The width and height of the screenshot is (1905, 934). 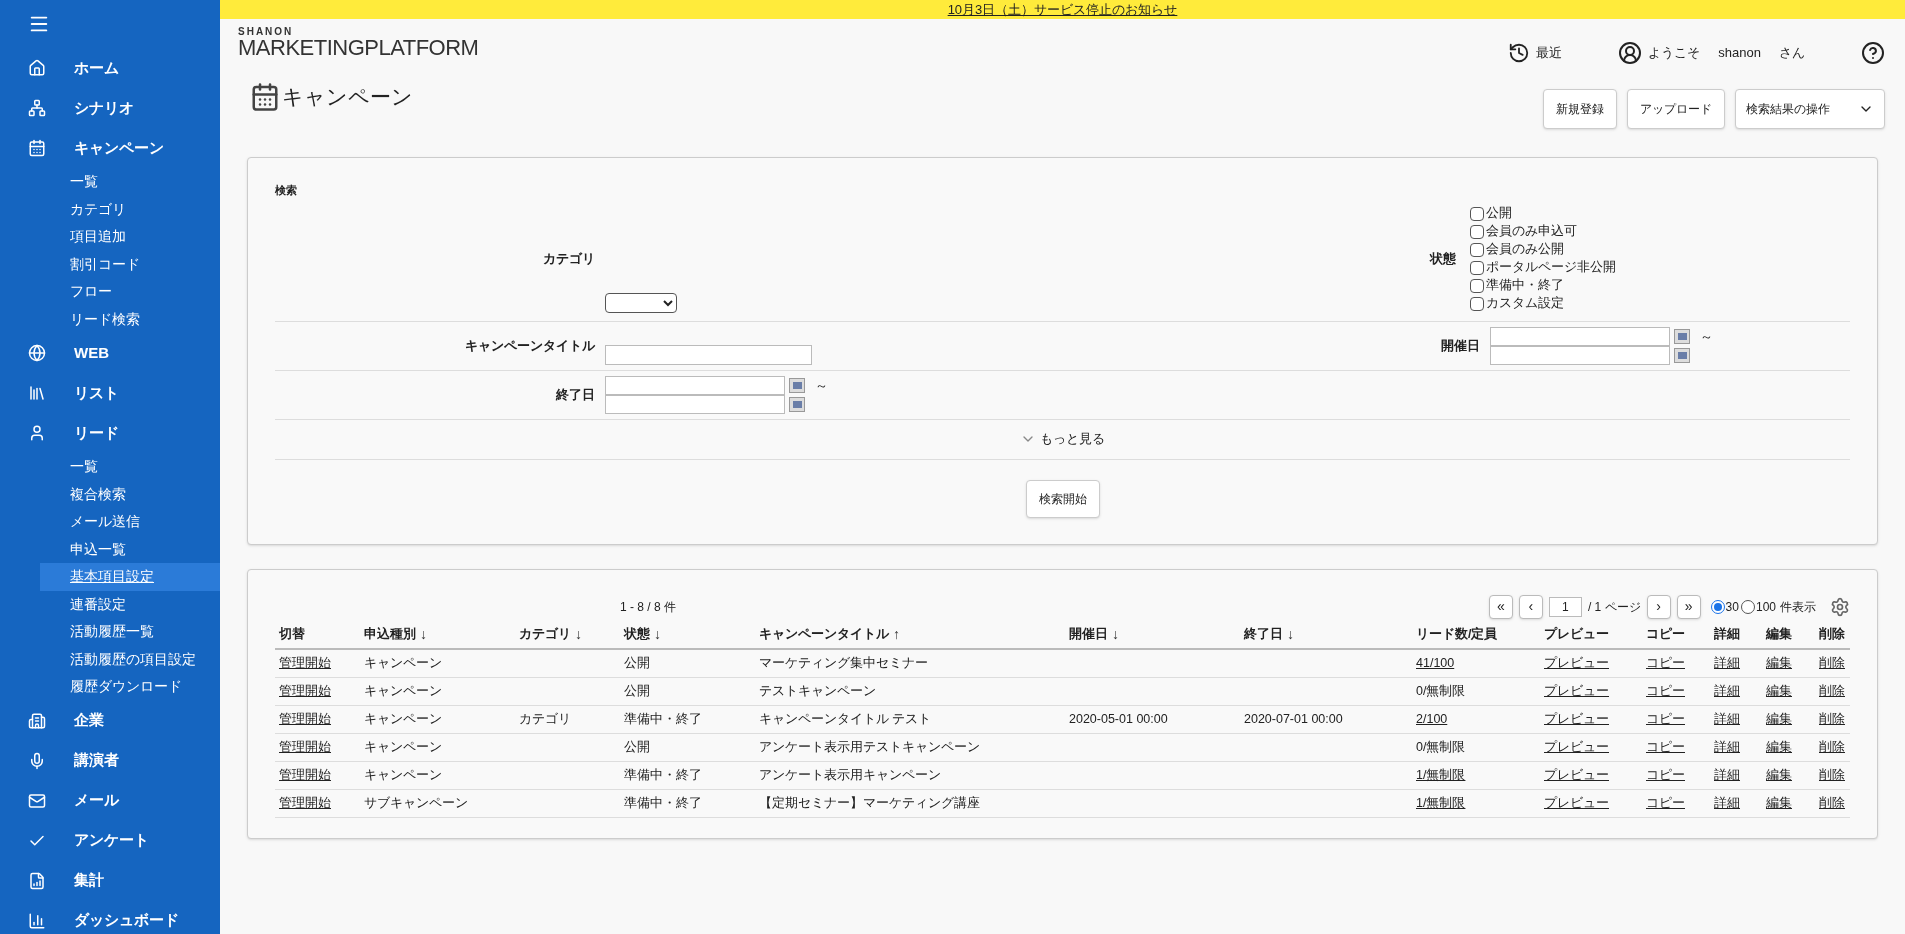 What do you see at coordinates (91, 353) in the screenshot?
I see `nav-item: WEB` at bounding box center [91, 353].